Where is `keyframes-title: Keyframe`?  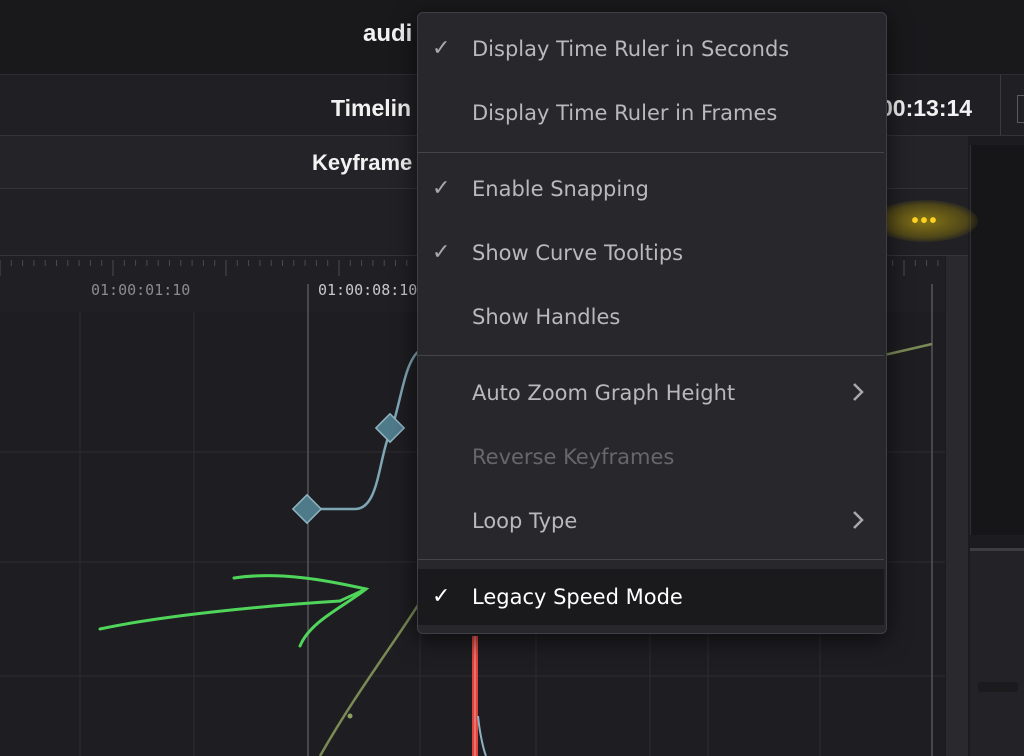 keyframes-title: Keyframe is located at coordinates (362, 162).